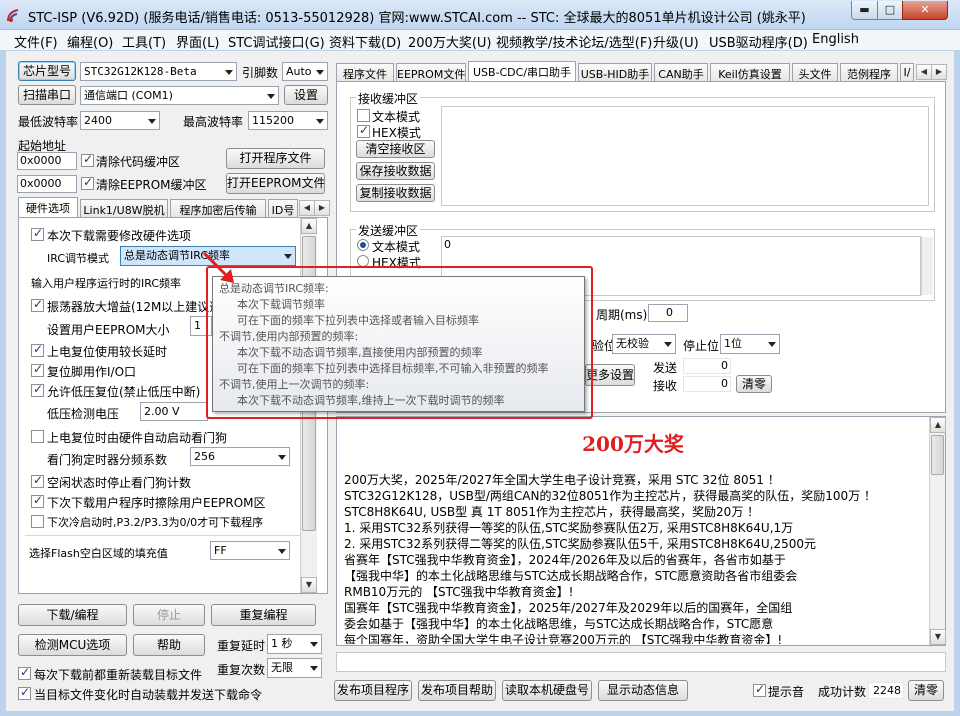  What do you see at coordinates (37, 369) in the screenshot?
I see `reset-pin-io-checkbox` at bounding box center [37, 369].